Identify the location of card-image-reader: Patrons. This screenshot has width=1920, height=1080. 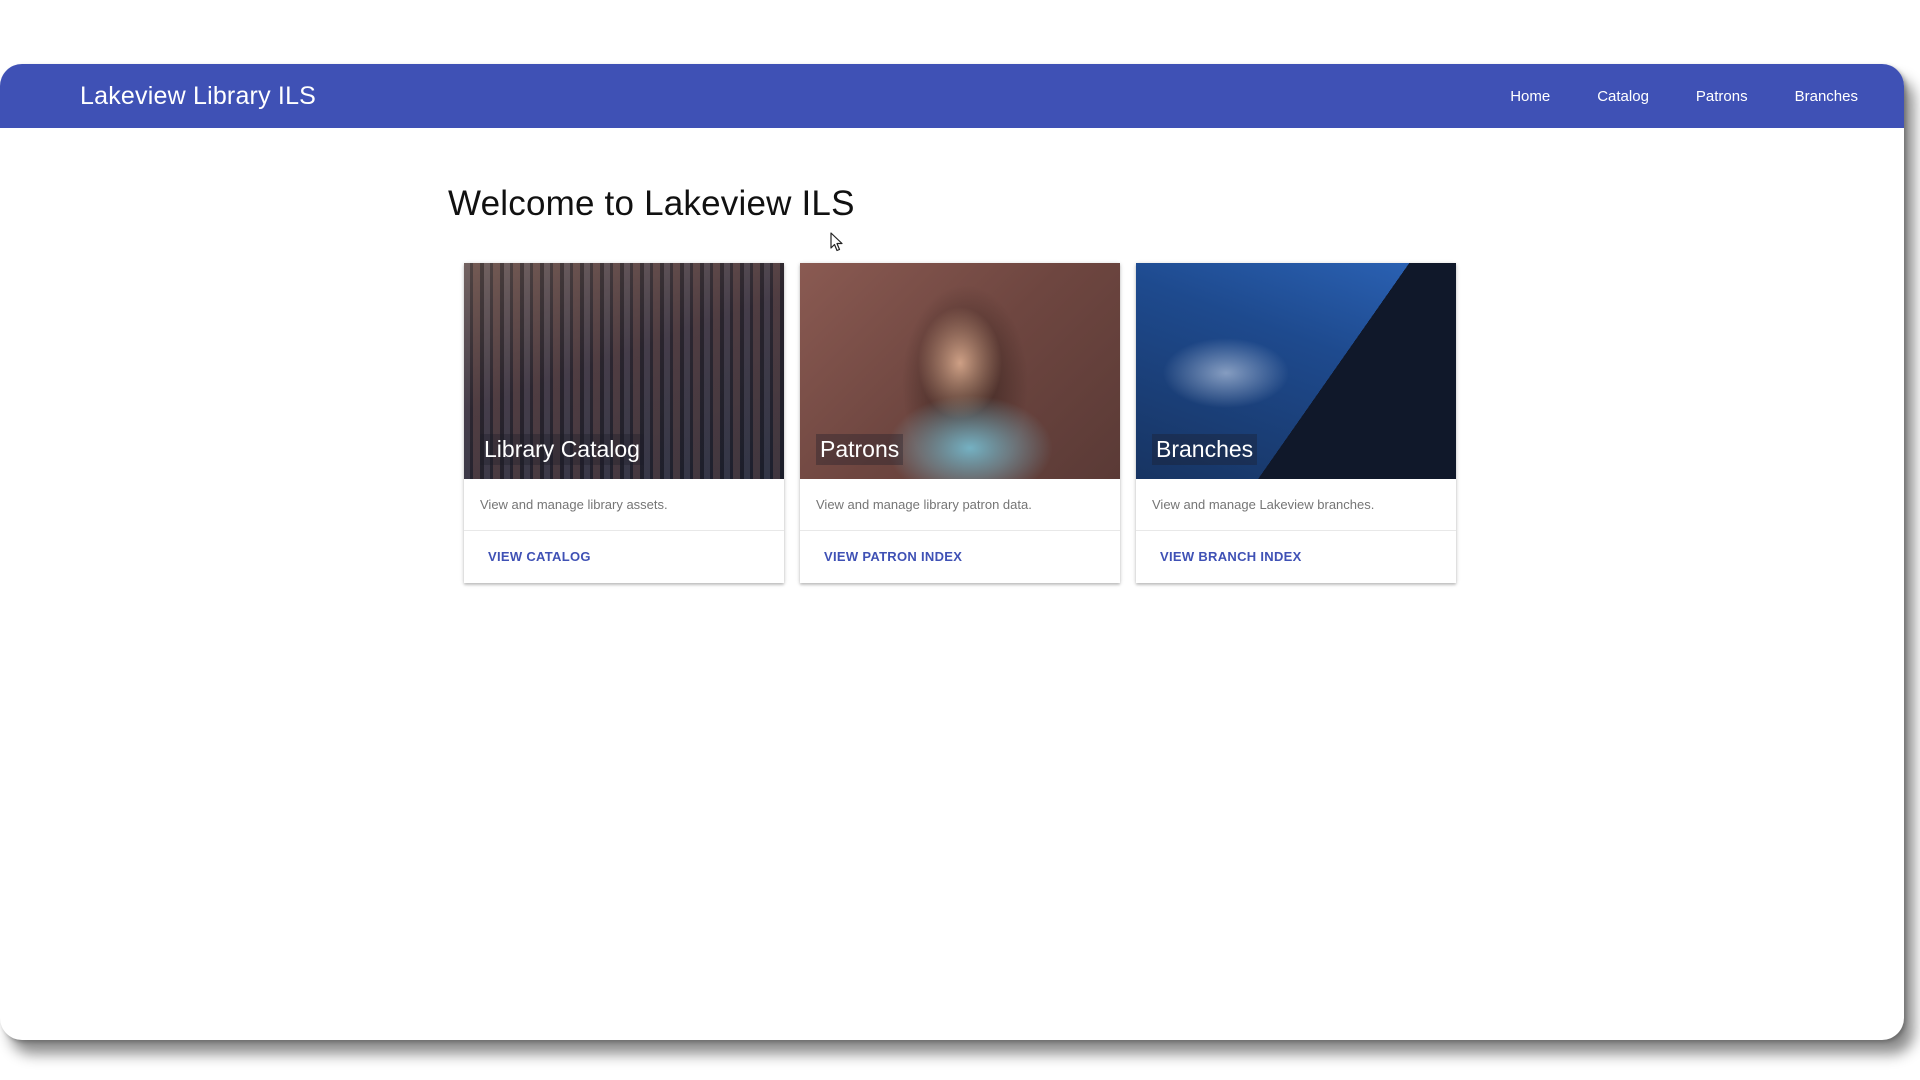
(960, 371).